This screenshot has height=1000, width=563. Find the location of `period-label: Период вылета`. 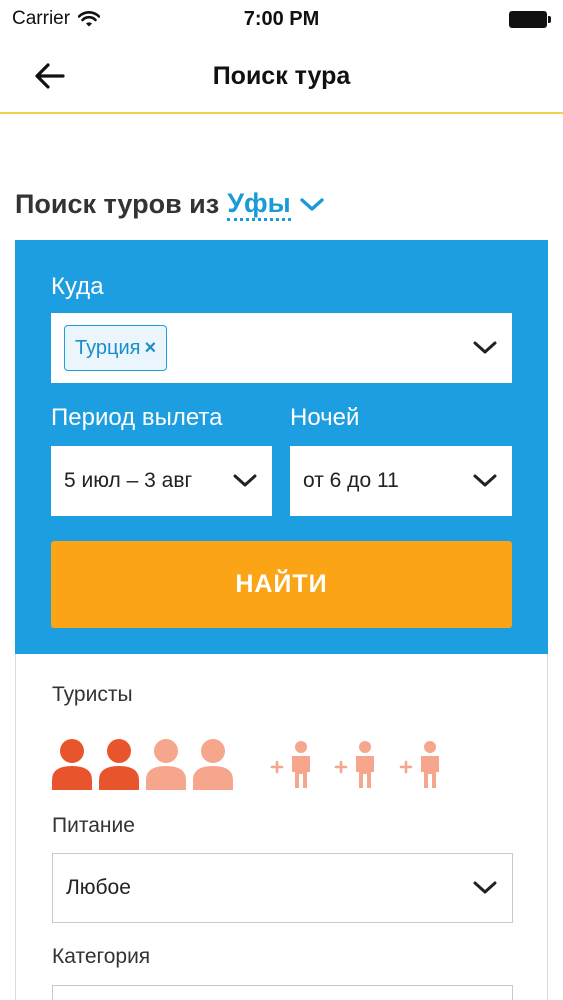

period-label: Период вылета is located at coordinates (137, 417).